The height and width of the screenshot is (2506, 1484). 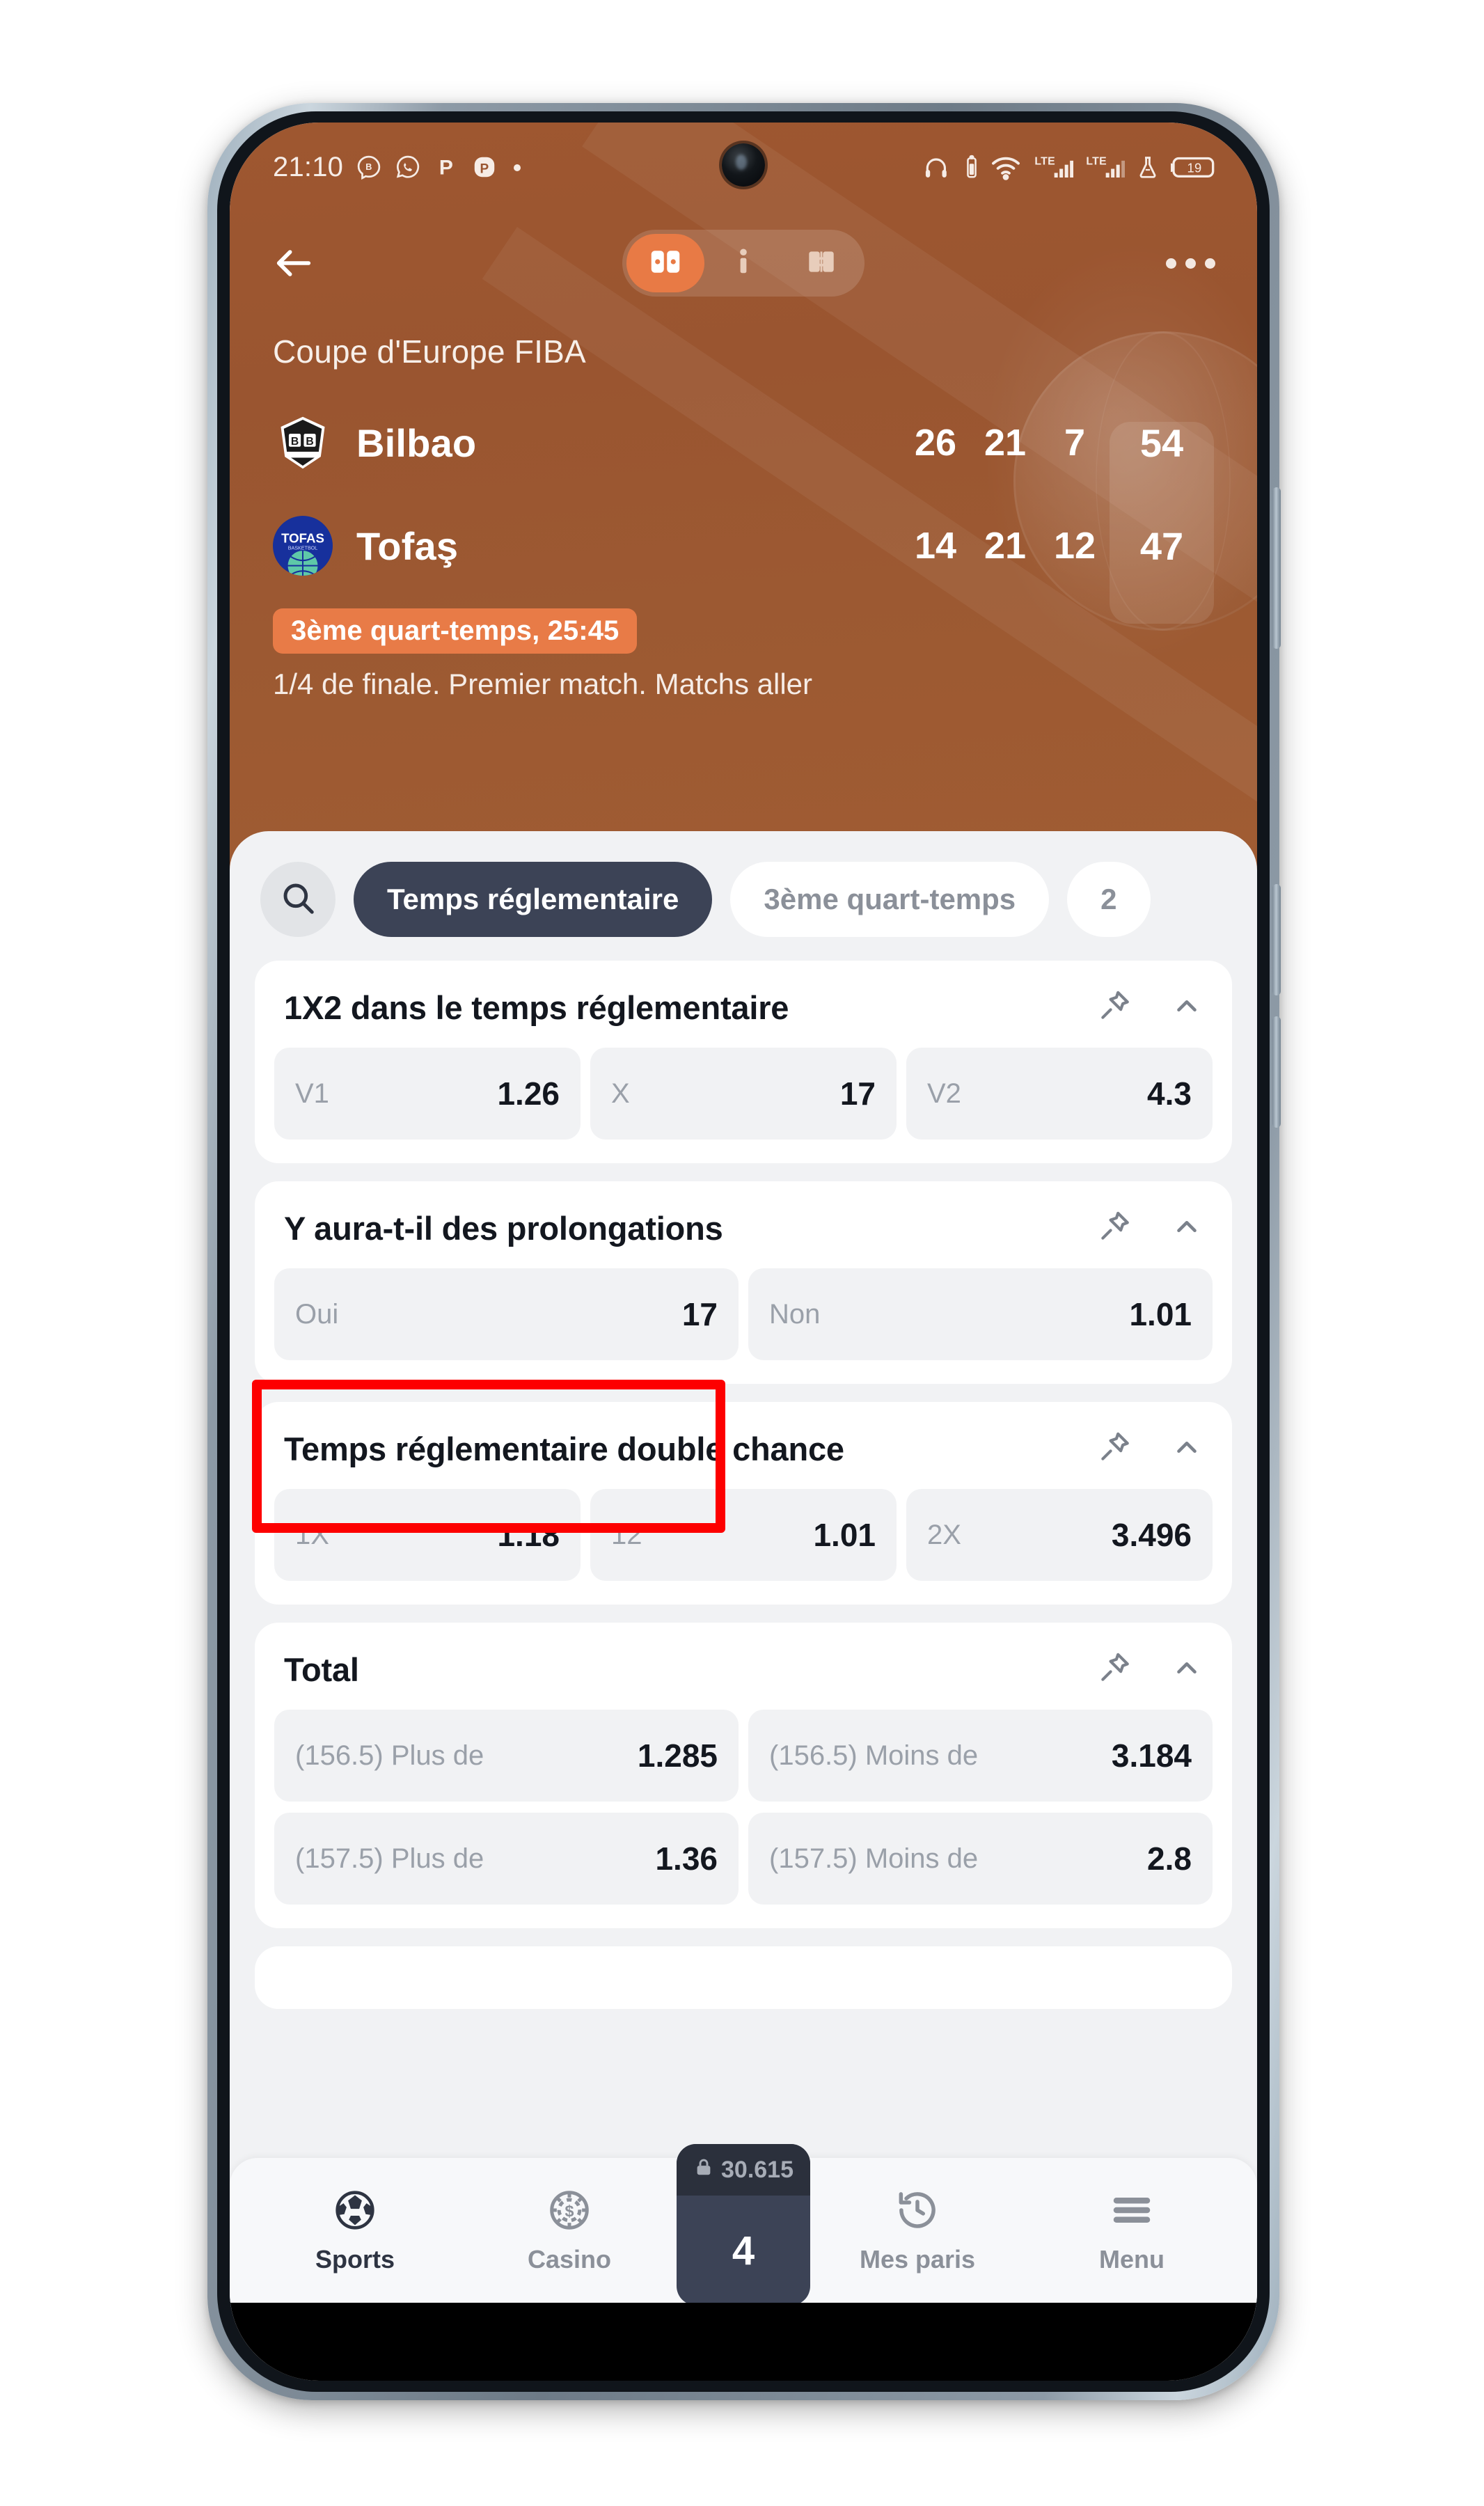 I want to click on odd-value: 1.285, so click(x=677, y=1756).